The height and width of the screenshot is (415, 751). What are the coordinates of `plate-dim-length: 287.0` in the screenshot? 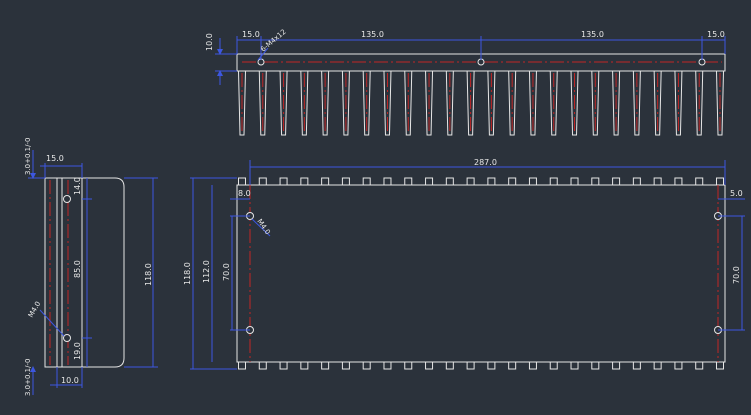 It's located at (485, 162).